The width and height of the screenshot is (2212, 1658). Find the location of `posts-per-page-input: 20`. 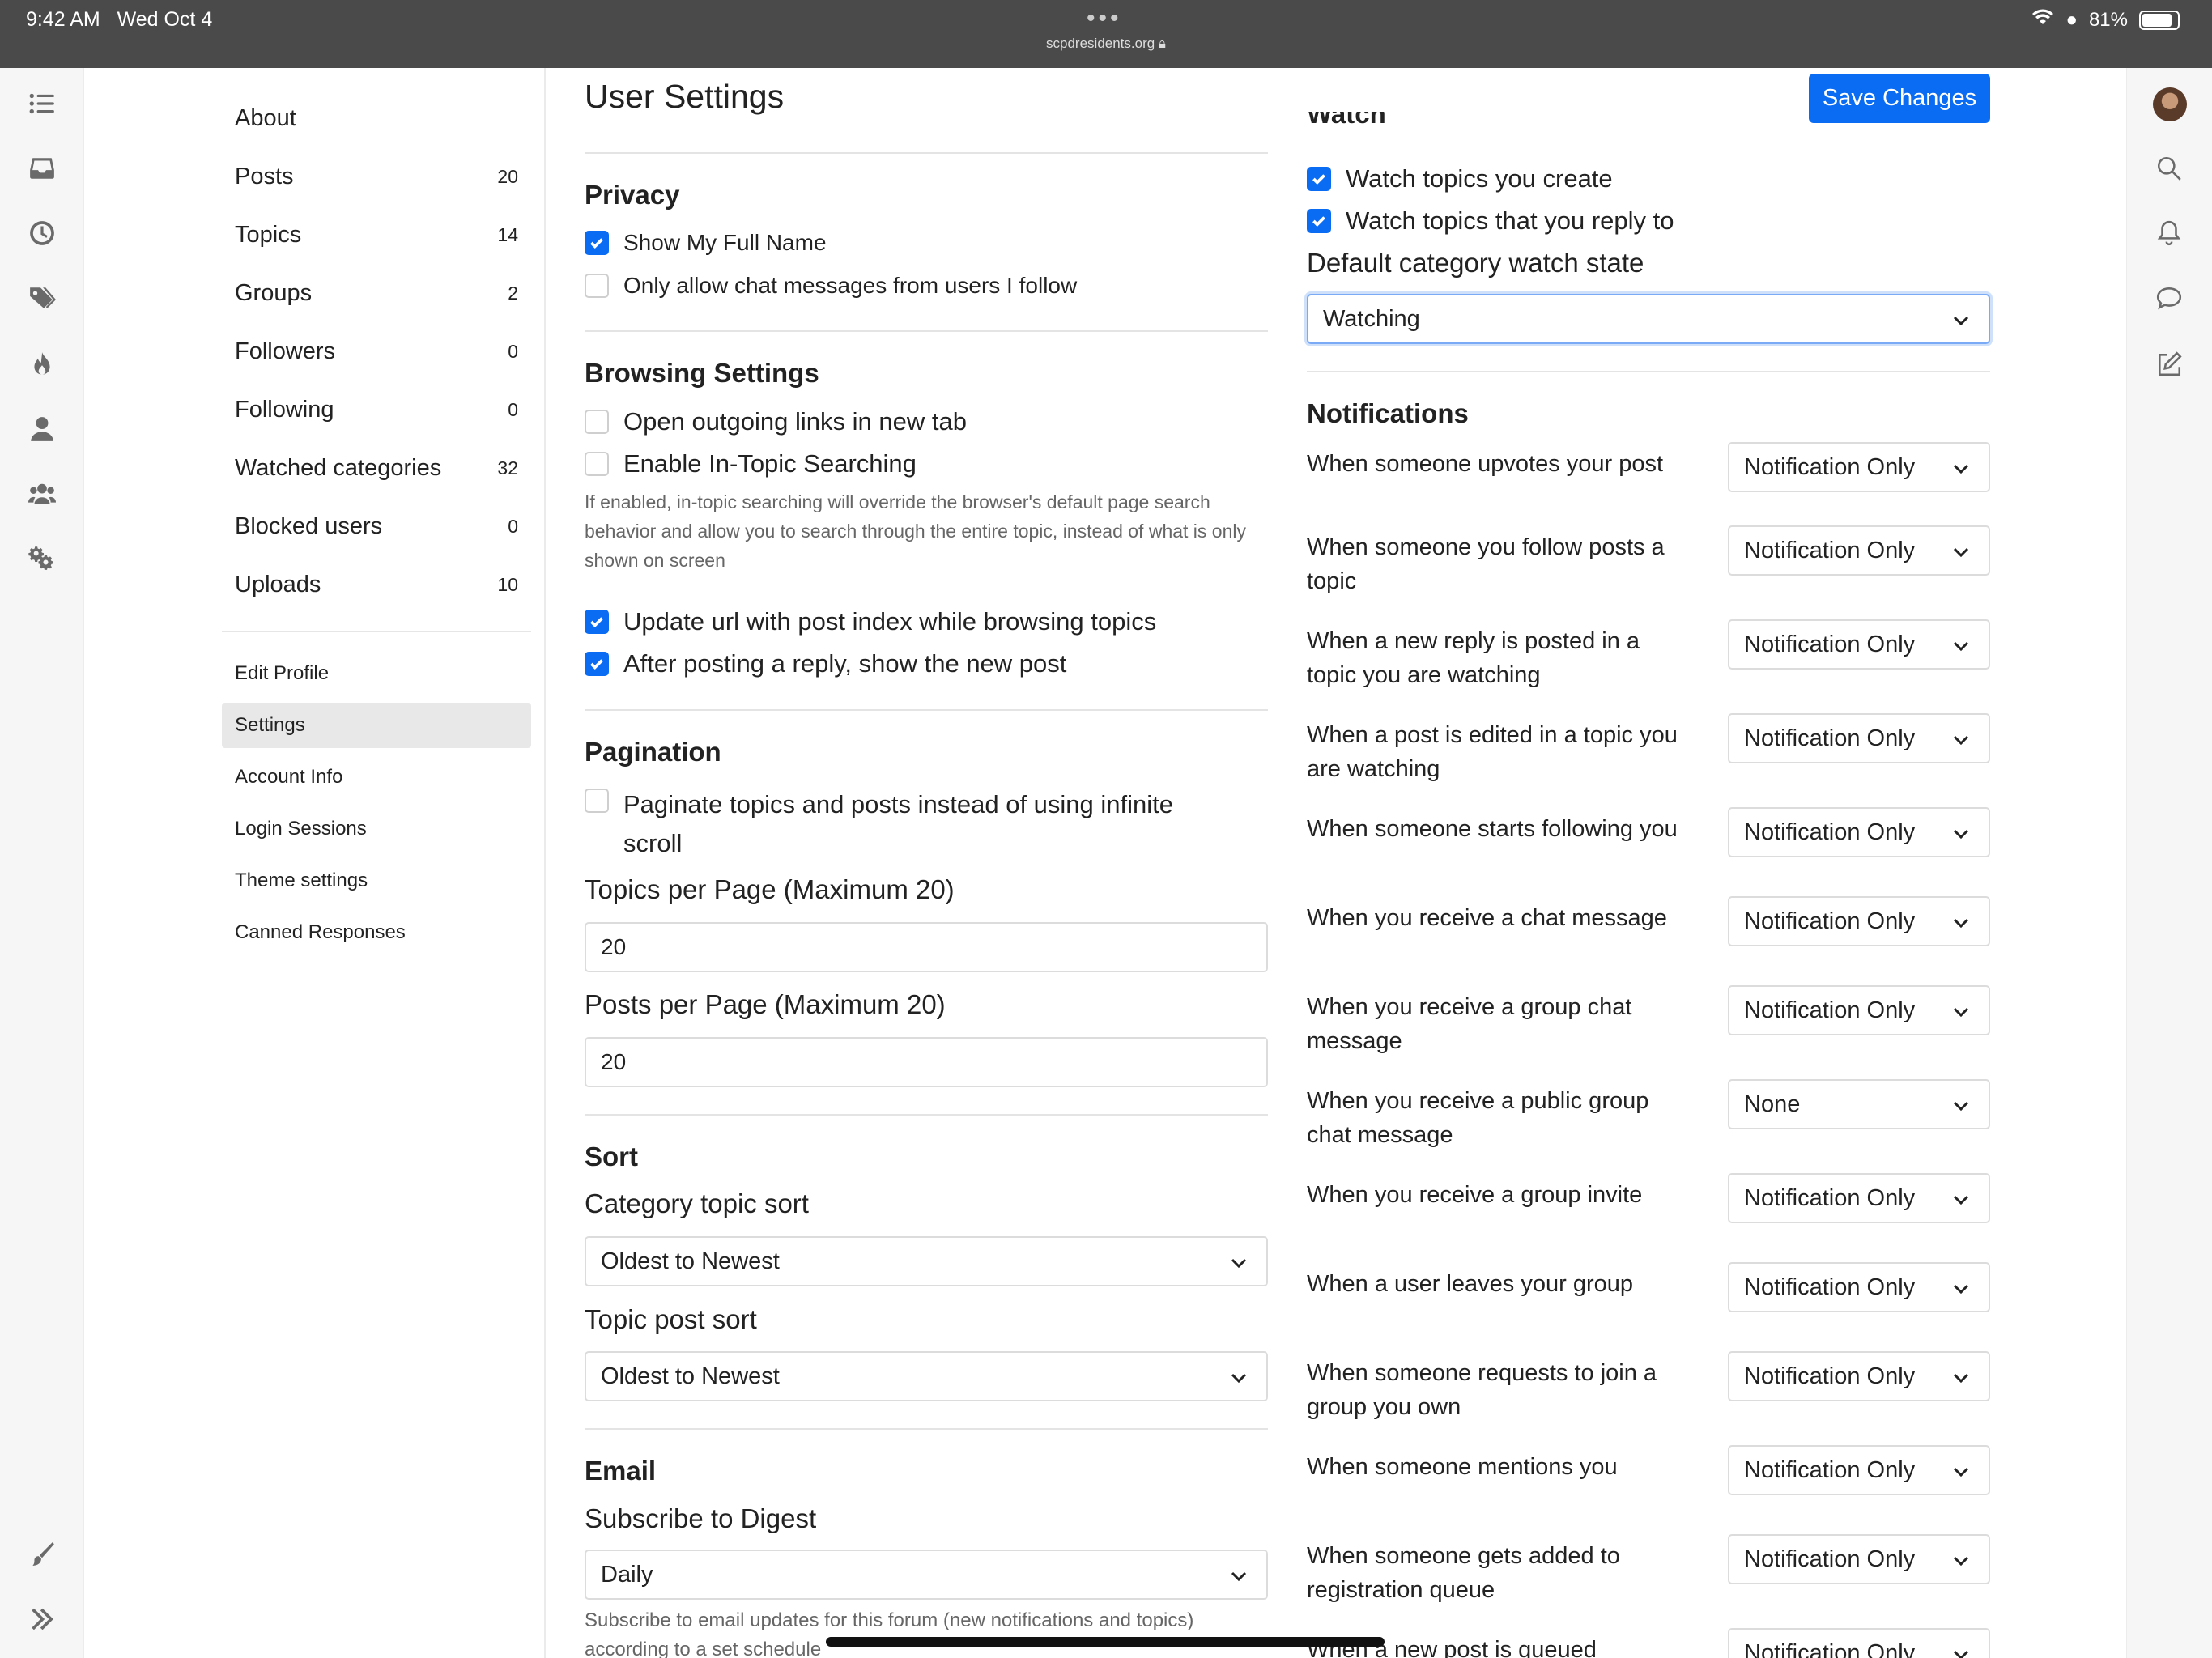

posts-per-page-input: 20 is located at coordinates (927, 1062).